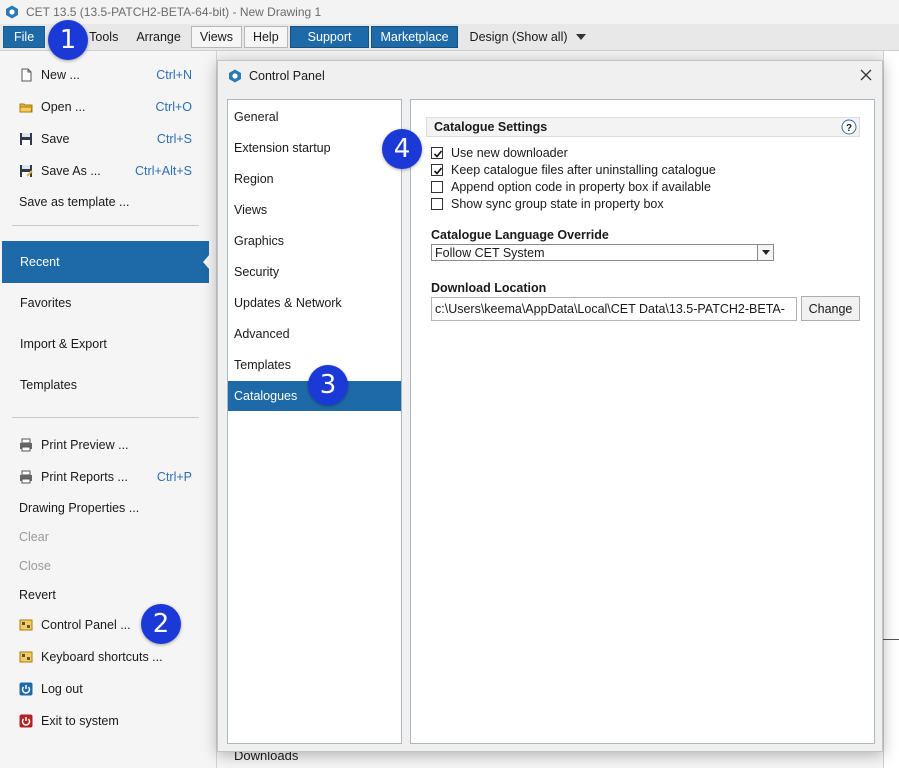 The width and height of the screenshot is (899, 768). What do you see at coordinates (314, 210) in the screenshot?
I see `nav-views: Views` at bounding box center [314, 210].